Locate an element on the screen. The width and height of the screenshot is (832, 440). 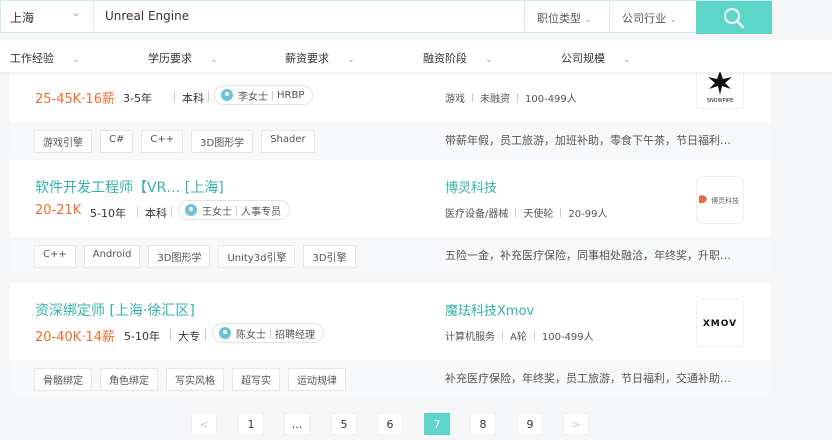
page-button: 8 is located at coordinates (483, 424).